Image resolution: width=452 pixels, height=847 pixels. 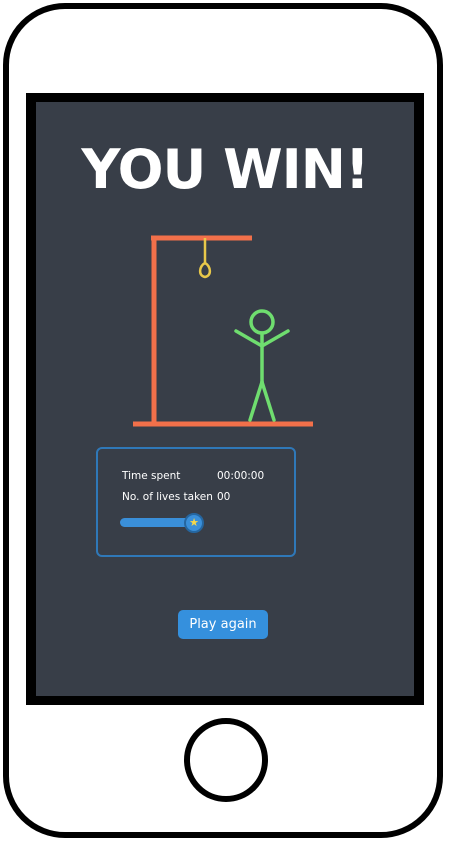 What do you see at coordinates (151, 476) in the screenshot?
I see `time-spent-label: Time spent` at bounding box center [151, 476].